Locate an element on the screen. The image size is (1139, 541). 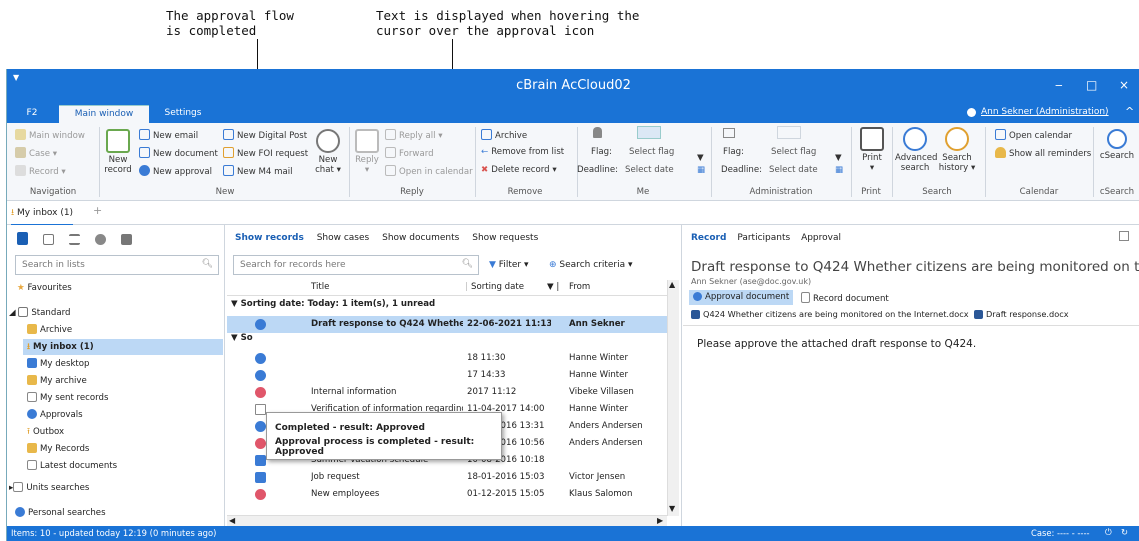
vertical-scrollbar: ▲ ▼ is located at coordinates (673, 398).